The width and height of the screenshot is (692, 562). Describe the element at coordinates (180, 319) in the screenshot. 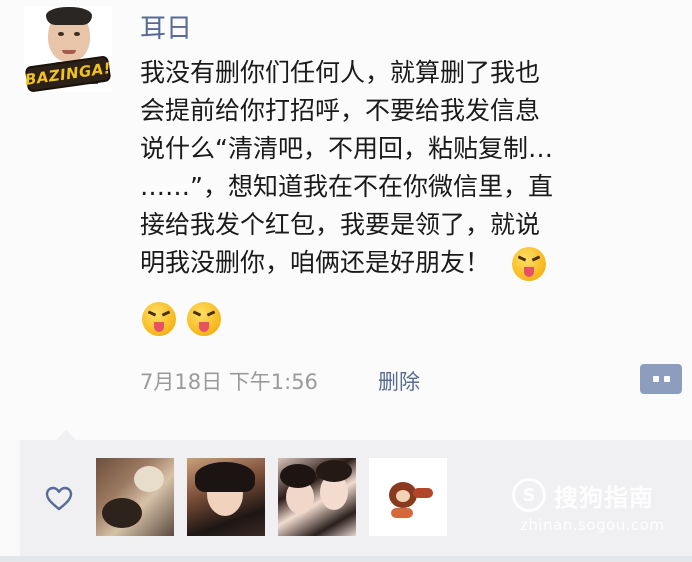

I see `emoji-row` at that location.